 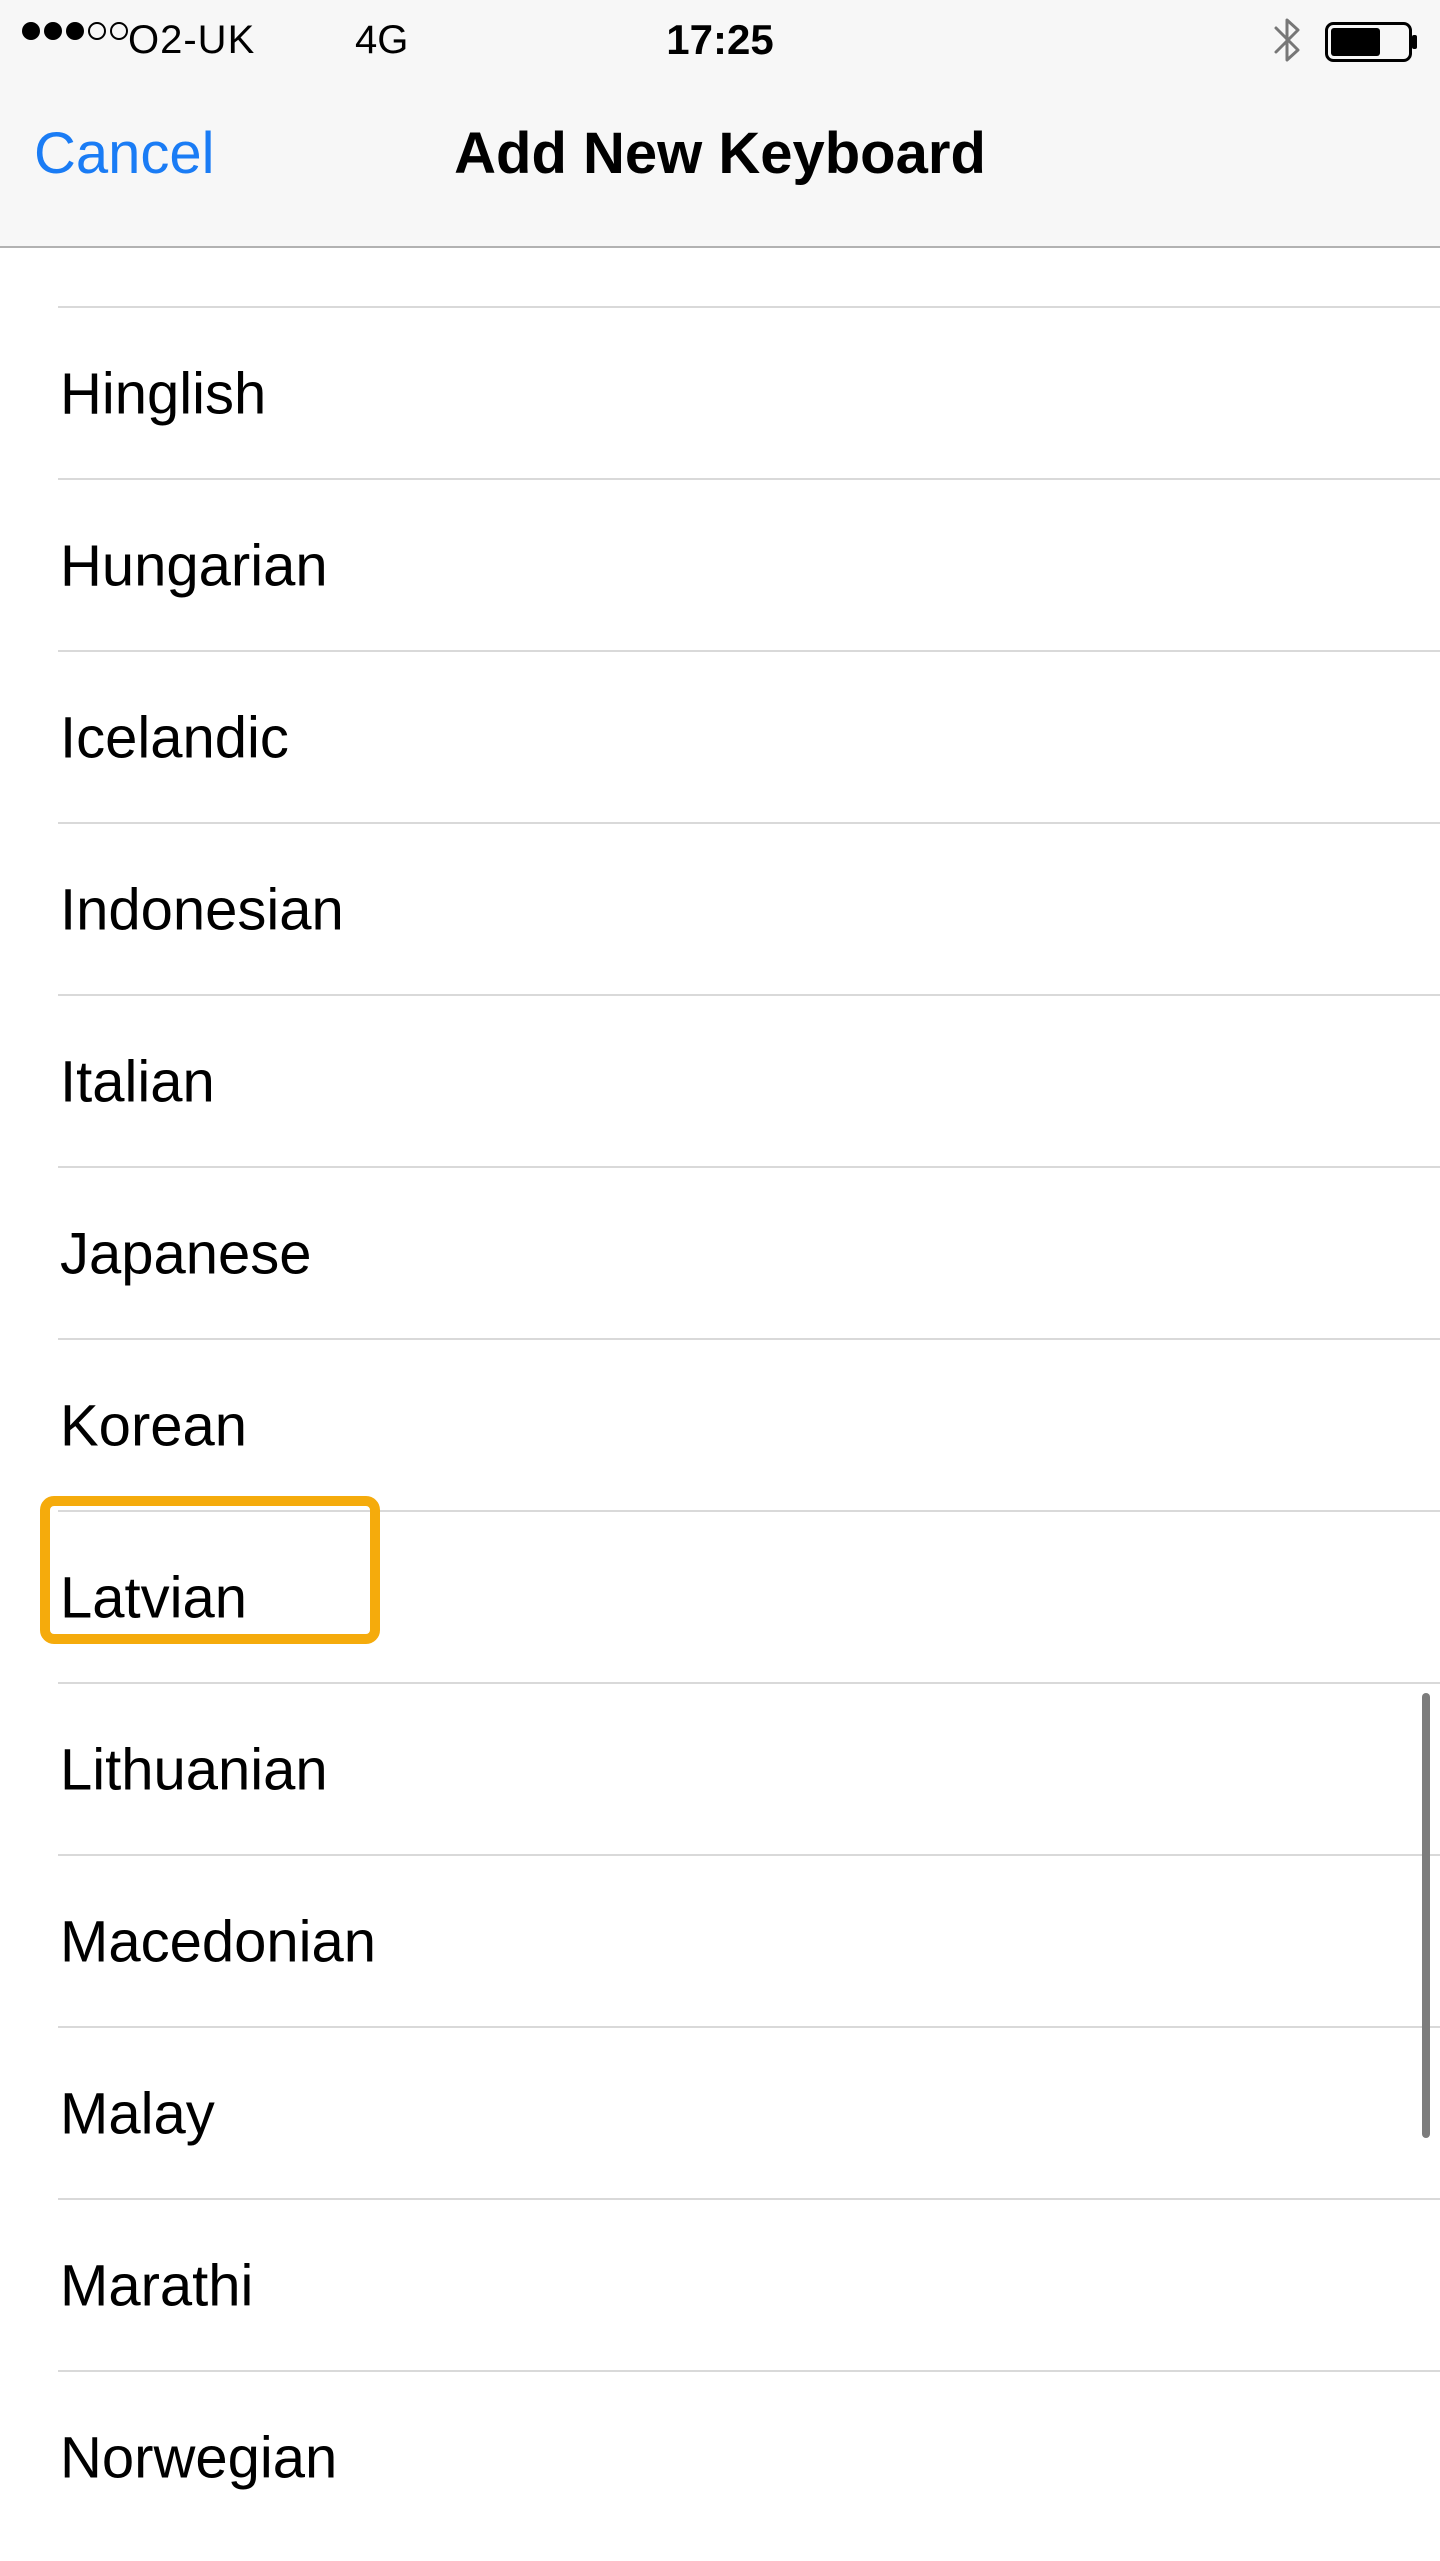 What do you see at coordinates (720, 1082) in the screenshot?
I see `list-item: Italian` at bounding box center [720, 1082].